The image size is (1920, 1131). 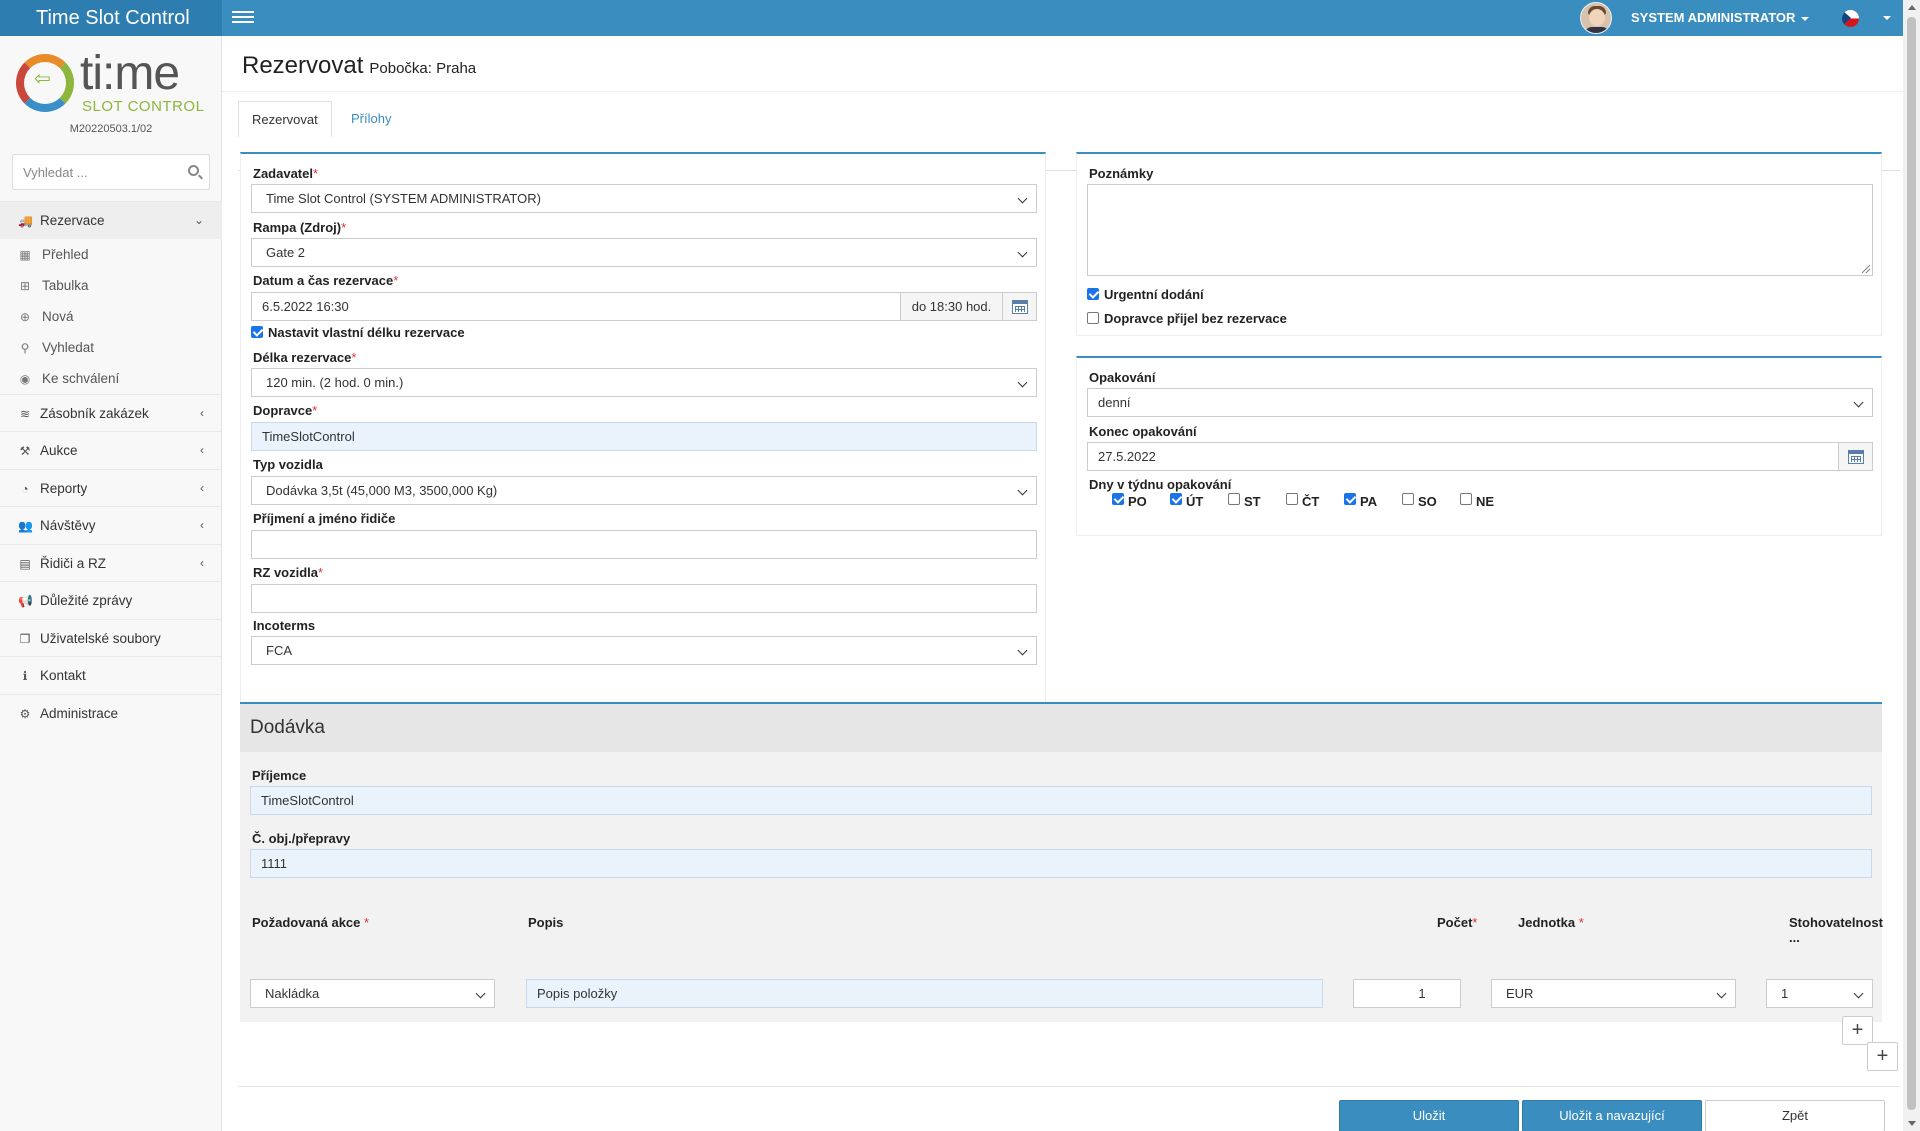 What do you see at coordinates (257, 332) in the screenshot?
I see `custom-length-checkbox` at bounding box center [257, 332].